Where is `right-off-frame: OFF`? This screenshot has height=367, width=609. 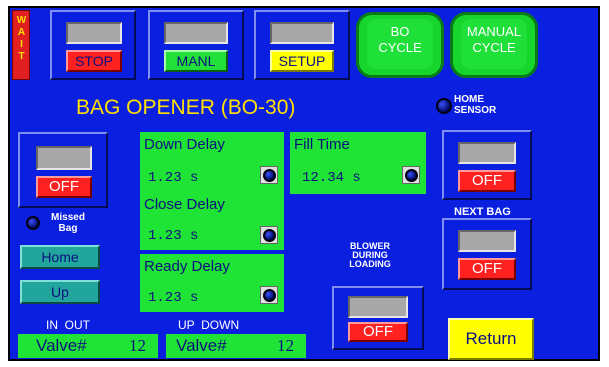 right-off-frame: OFF is located at coordinates (487, 165).